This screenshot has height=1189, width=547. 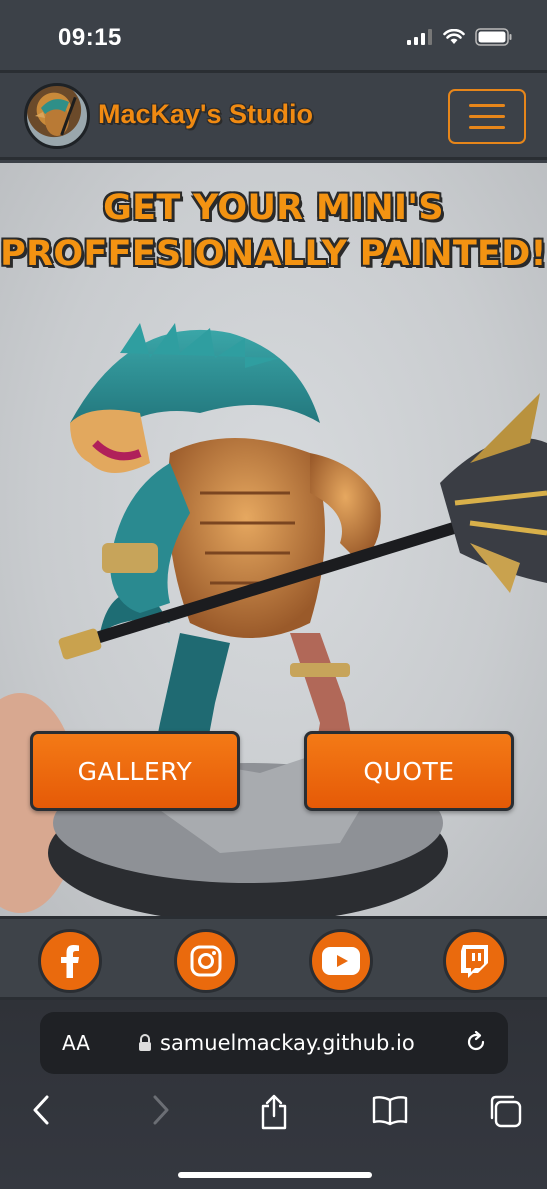 I want to click on menu-toggle-button, so click(x=487, y=116).